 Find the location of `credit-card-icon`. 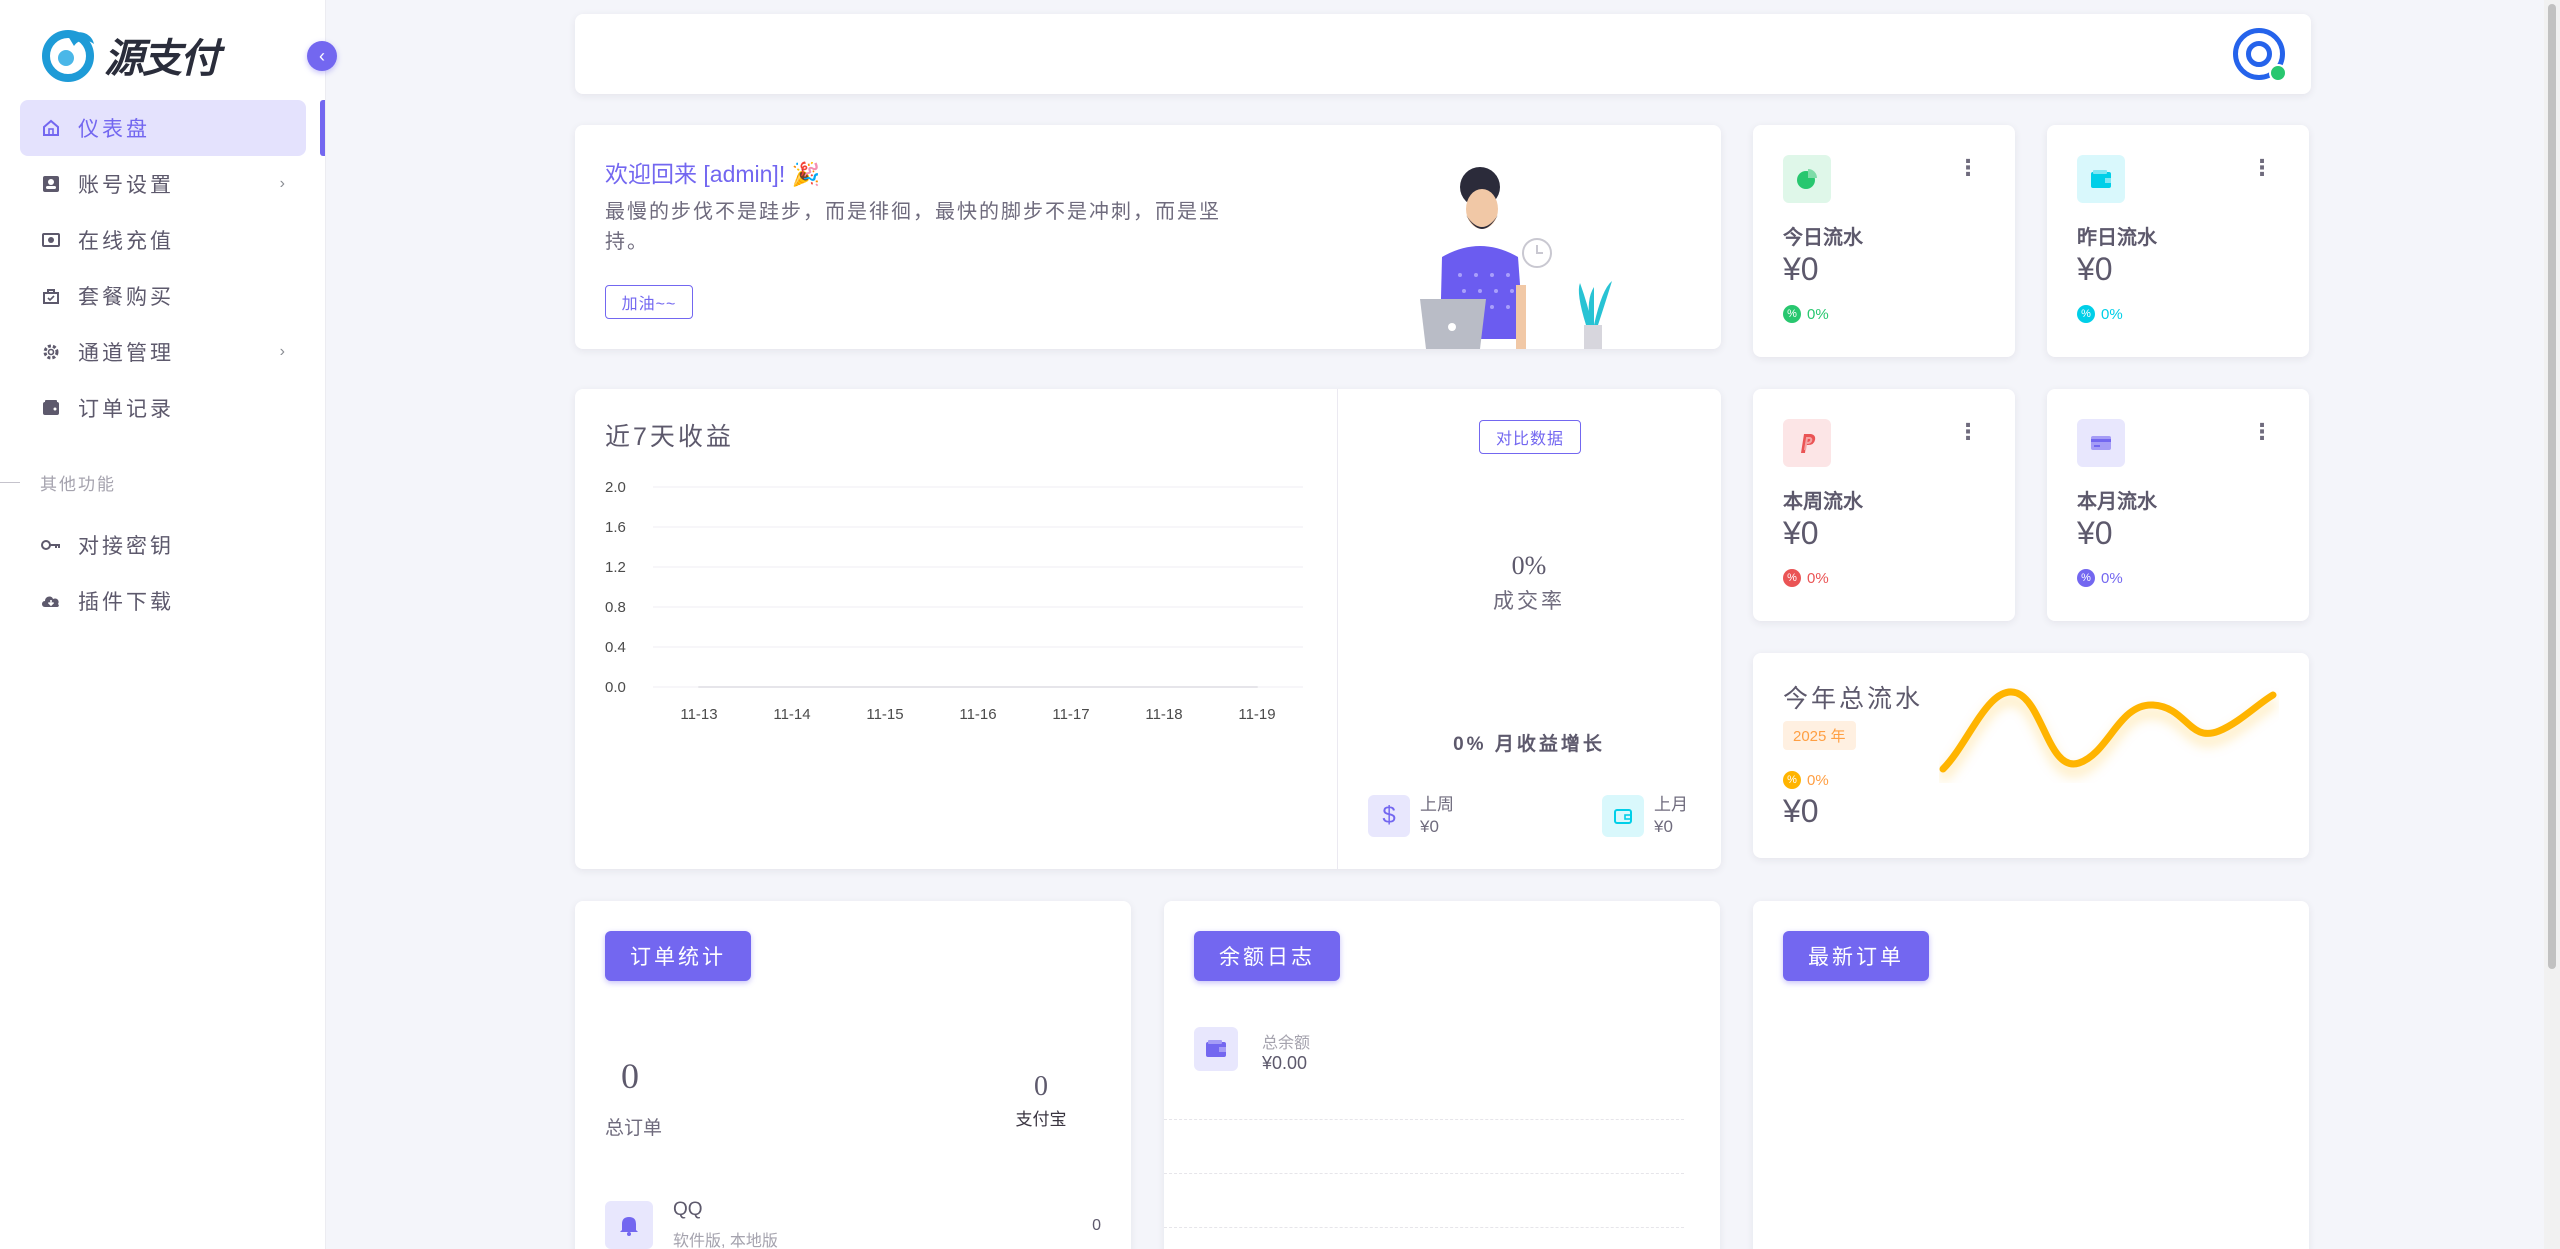

credit-card-icon is located at coordinates (2101, 443).